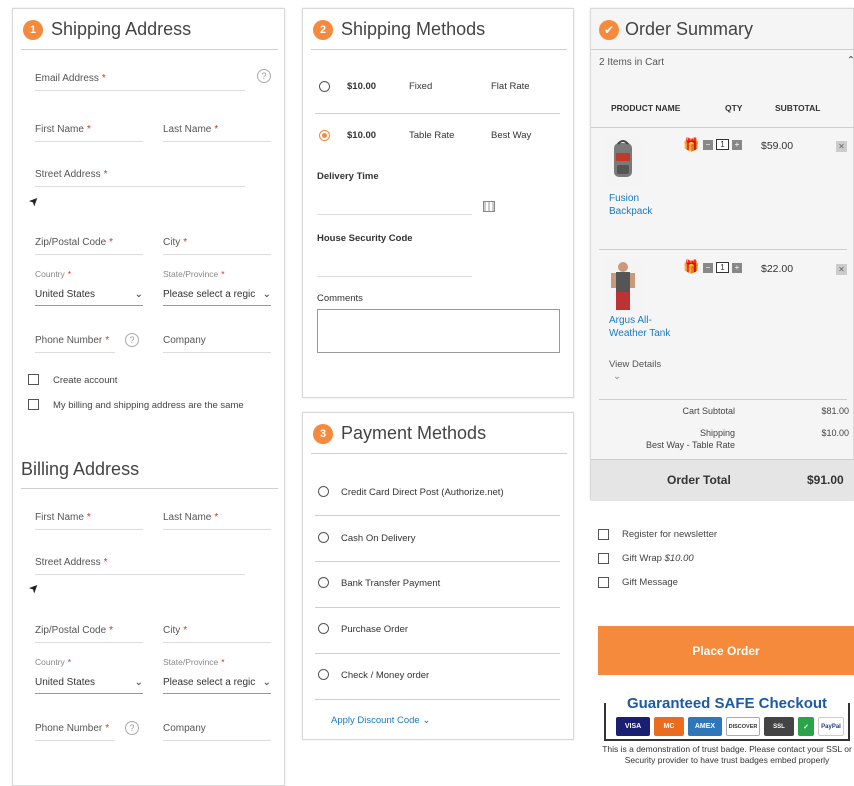  I want to click on billing-last-name-field: Last Name *, so click(217, 521).